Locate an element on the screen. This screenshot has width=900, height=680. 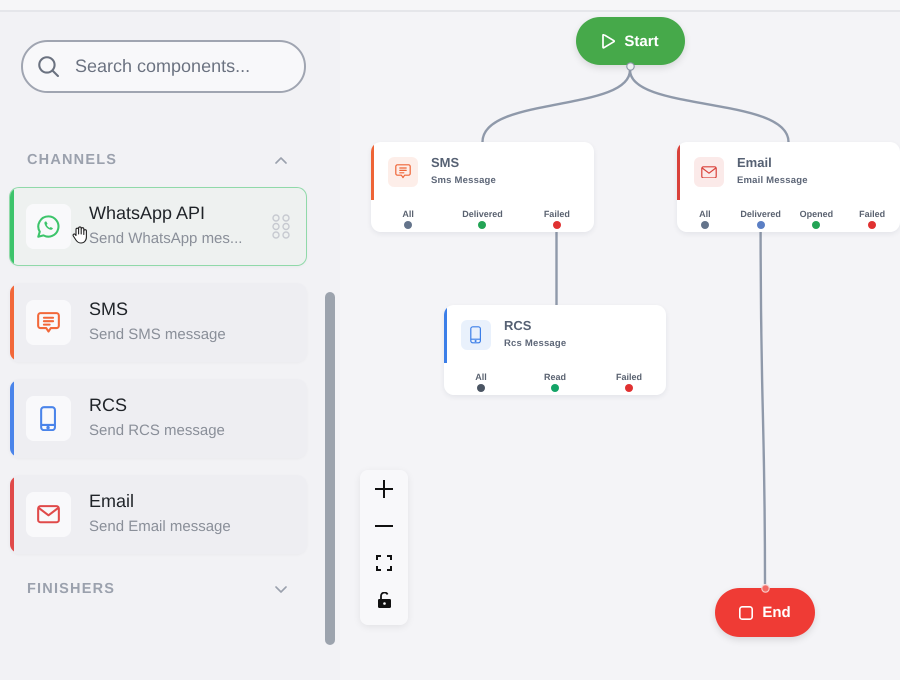
drag-handle-icon is located at coordinates (281, 226).